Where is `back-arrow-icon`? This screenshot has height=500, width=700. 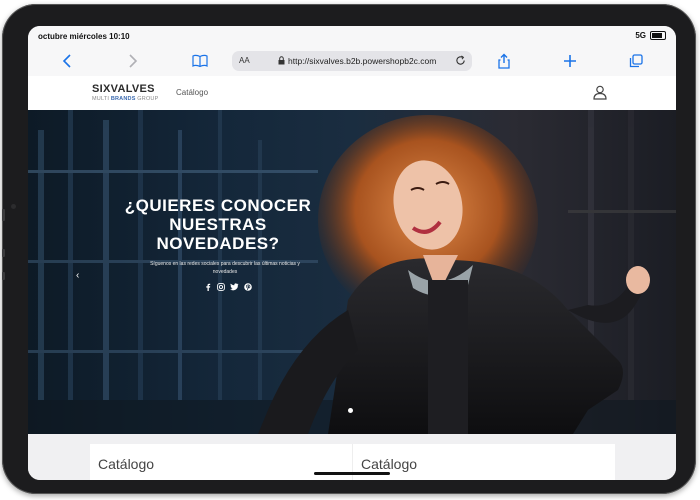 back-arrow-icon is located at coordinates (68, 61).